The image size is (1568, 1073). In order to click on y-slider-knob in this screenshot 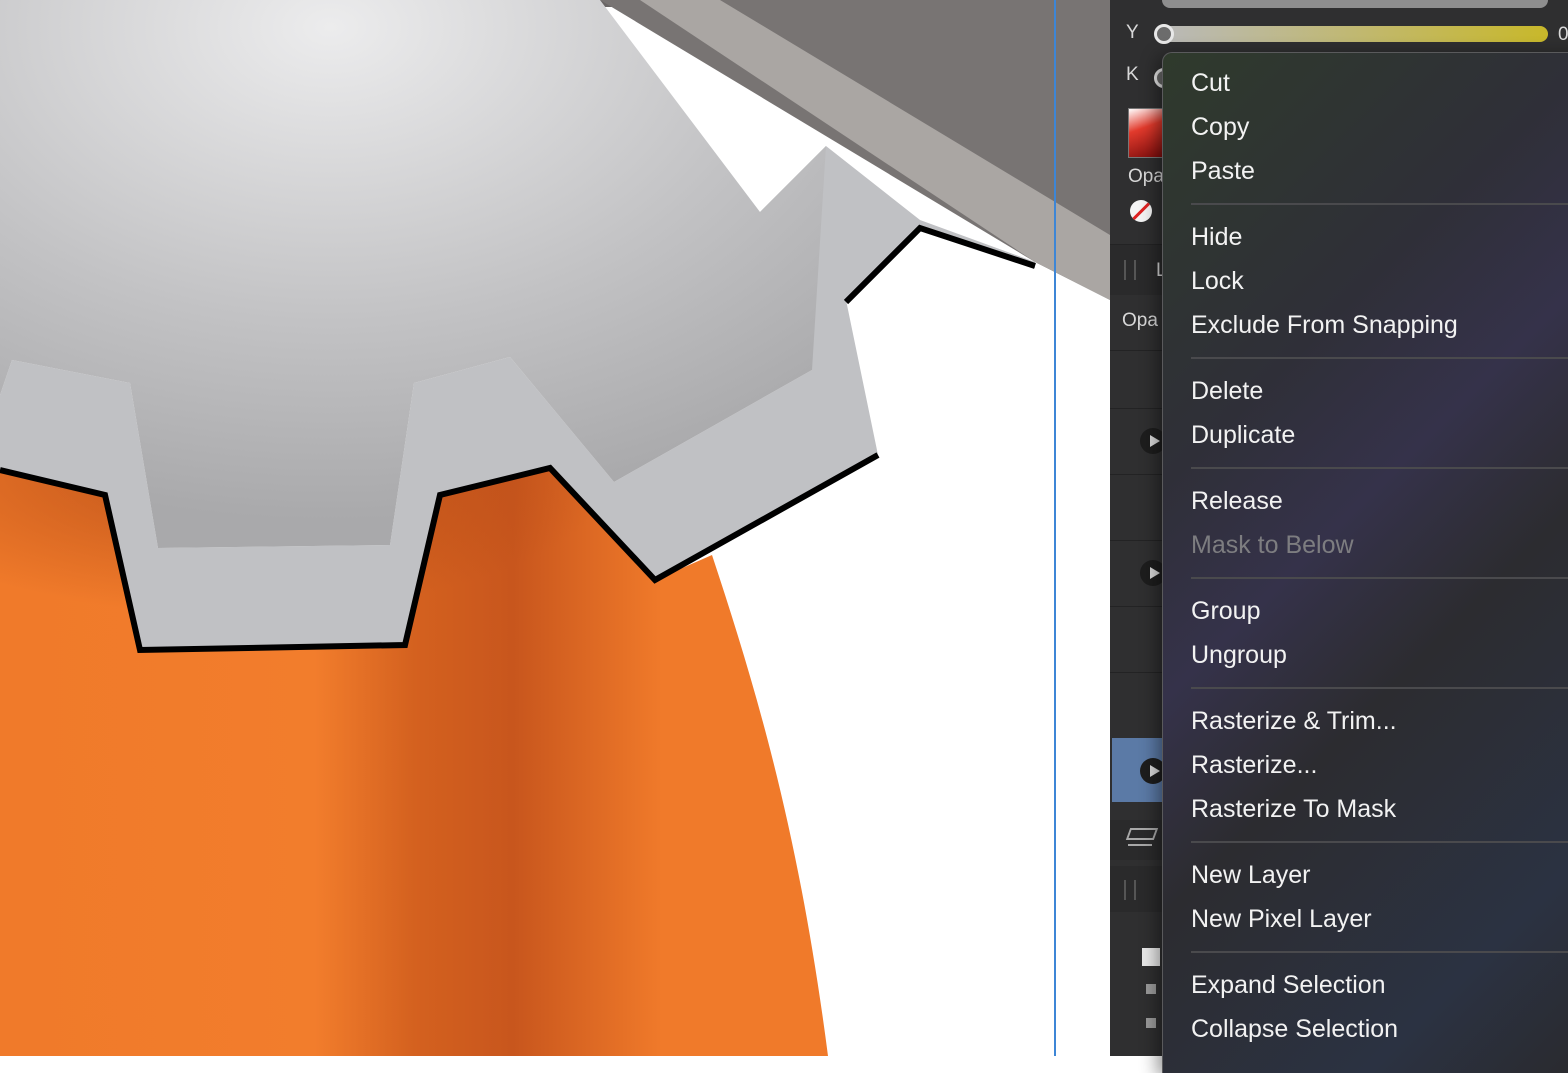, I will do `click(1164, 34)`.